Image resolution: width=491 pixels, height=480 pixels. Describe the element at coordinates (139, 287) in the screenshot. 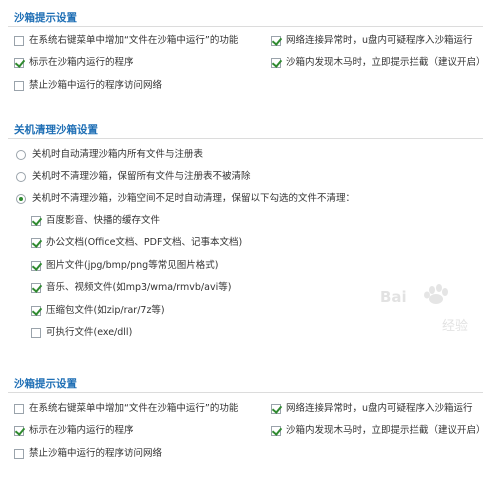

I see `filetype-label: 音乐、视频文件(如mp3/wma/rmvb/avi等)` at that location.